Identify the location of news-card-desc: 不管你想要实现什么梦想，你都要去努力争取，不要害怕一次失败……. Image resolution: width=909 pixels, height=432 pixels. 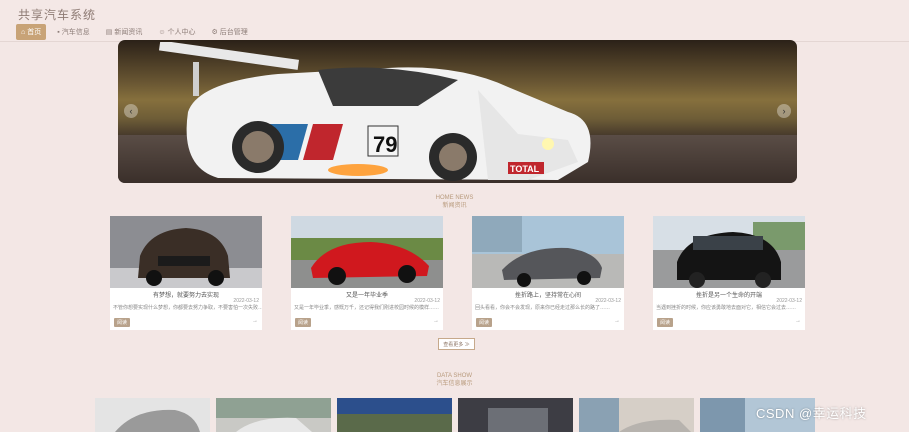
(187, 308).